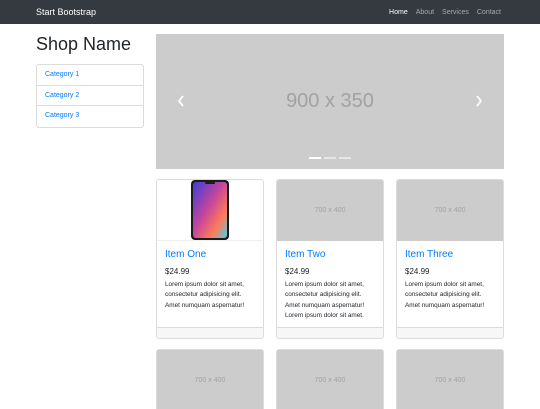 The height and width of the screenshot is (409, 540). Describe the element at coordinates (84, 44) in the screenshot. I see `shop-name-heading: Shop Name` at that location.